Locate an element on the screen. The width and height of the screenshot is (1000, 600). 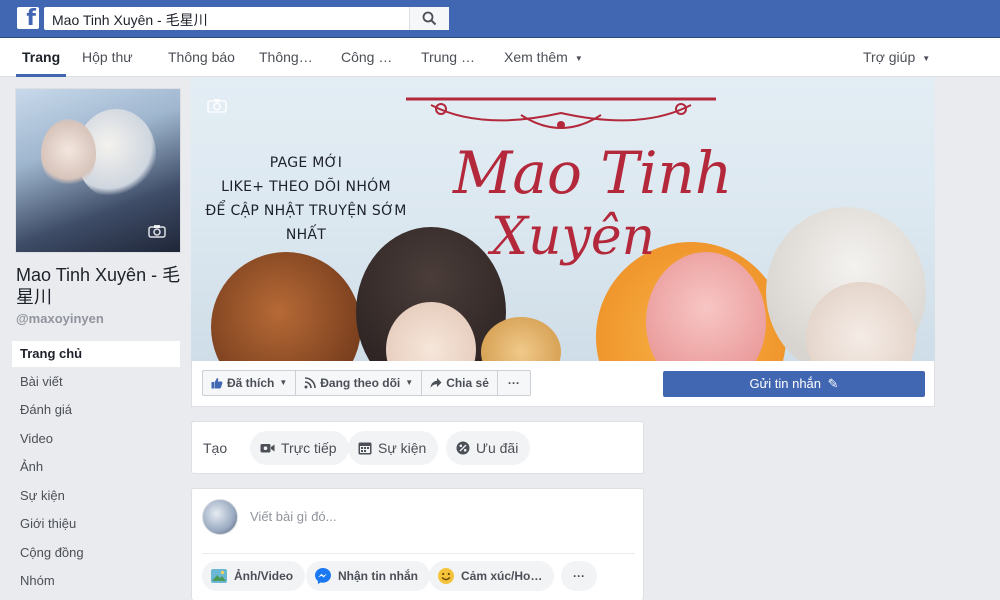
sidebar-item-community: Cộng đồng is located at coordinates (96, 553).